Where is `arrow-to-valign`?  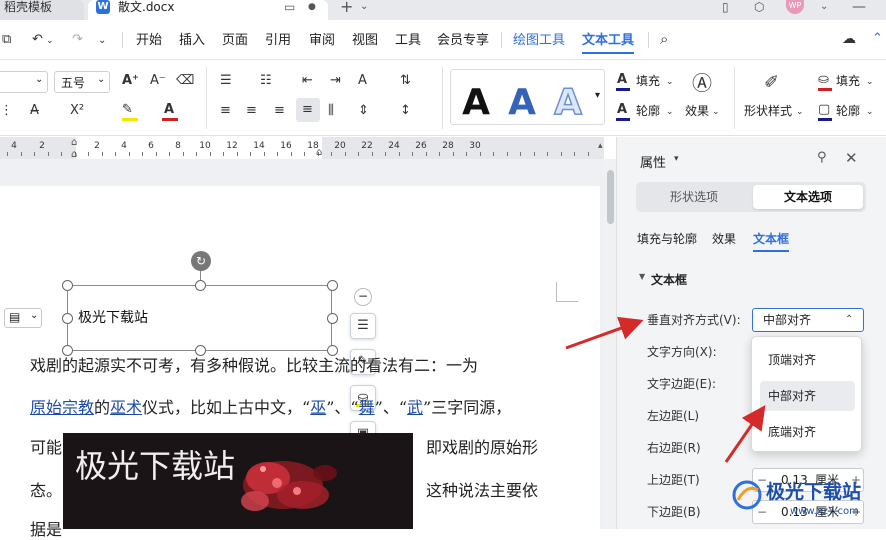
arrow-to-valign is located at coordinates (604, 333).